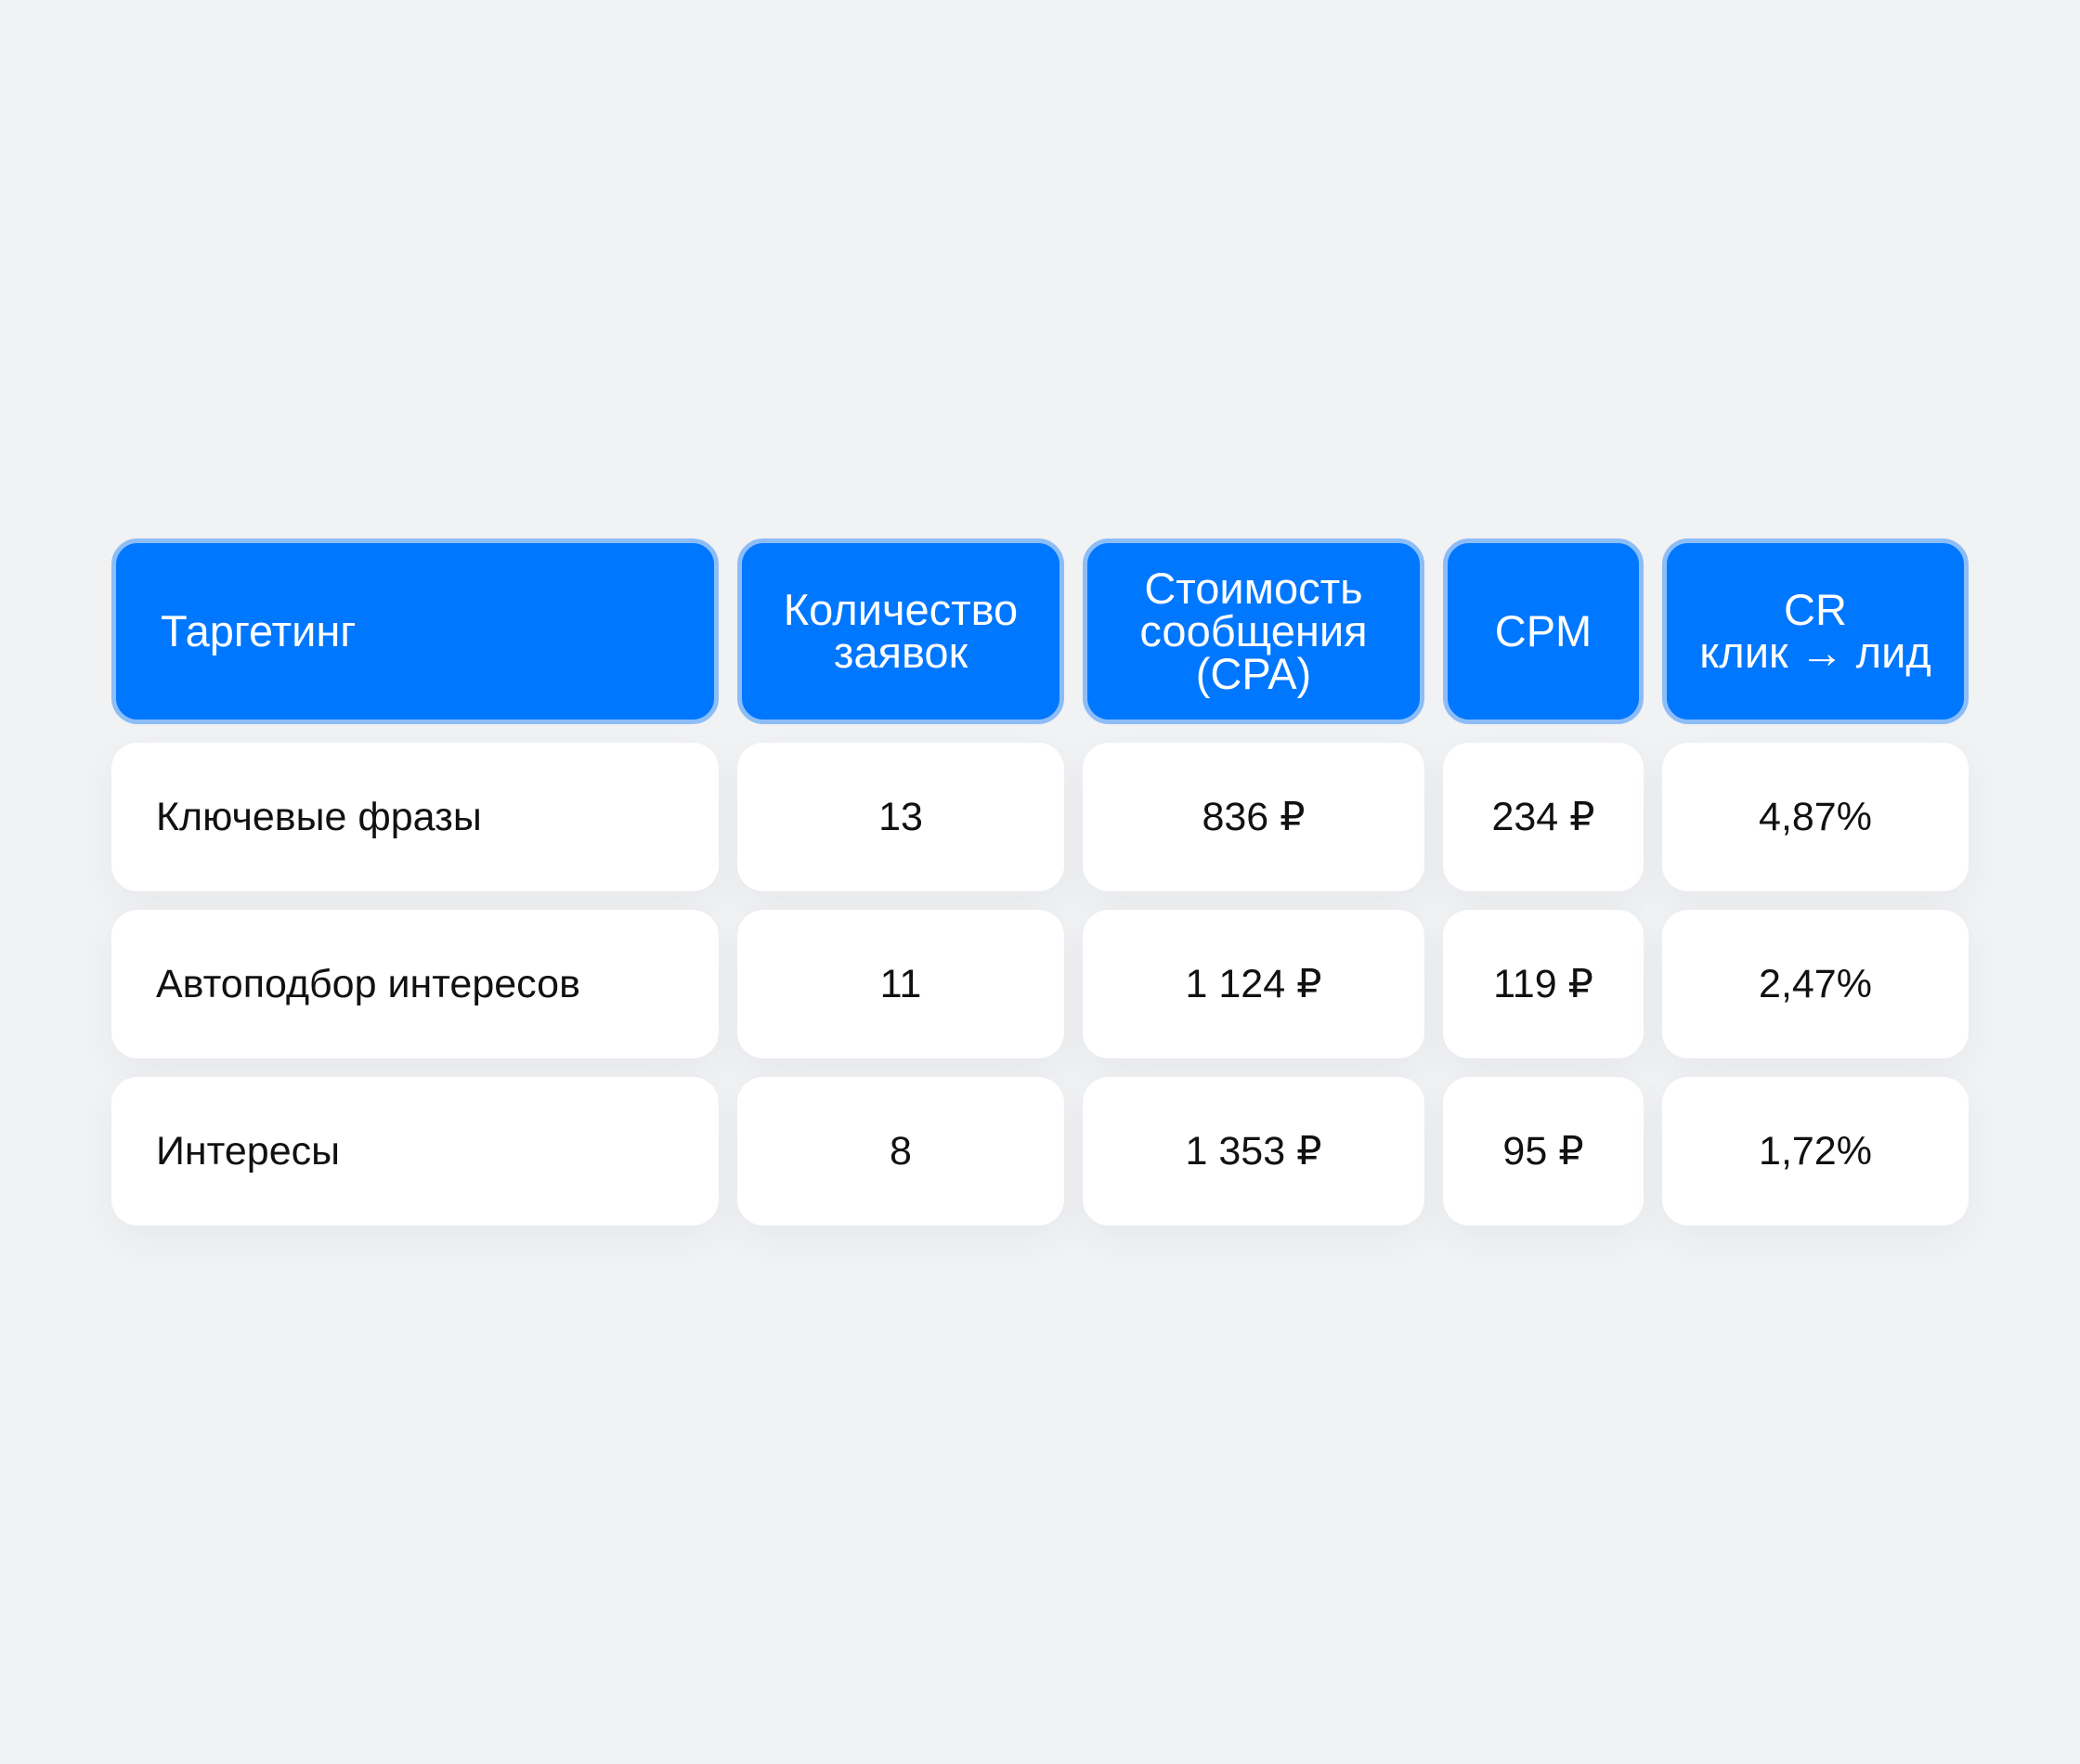 The width and height of the screenshot is (2080, 1764). Describe the element at coordinates (1815, 631) in the screenshot. I see `header-cr: CR клик → лид` at that location.